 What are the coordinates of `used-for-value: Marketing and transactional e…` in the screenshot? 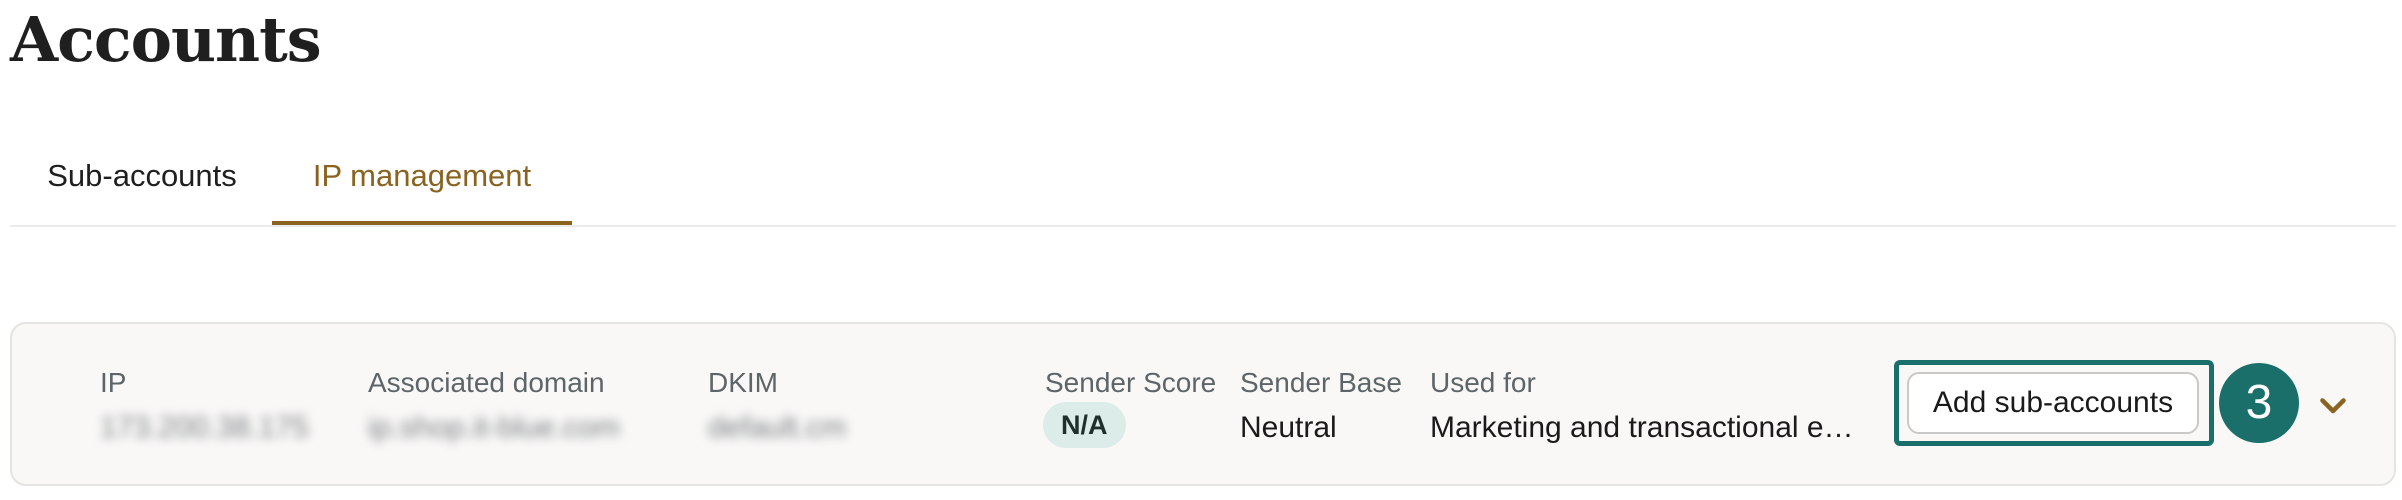 It's located at (1642, 427).